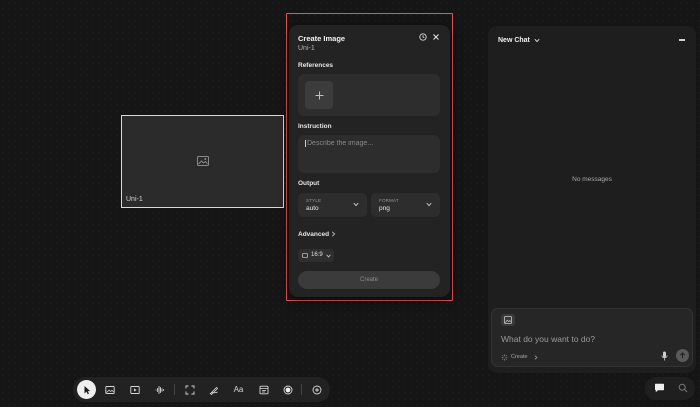 The width and height of the screenshot is (700, 407). I want to click on chat-title: New Chat, so click(514, 40).